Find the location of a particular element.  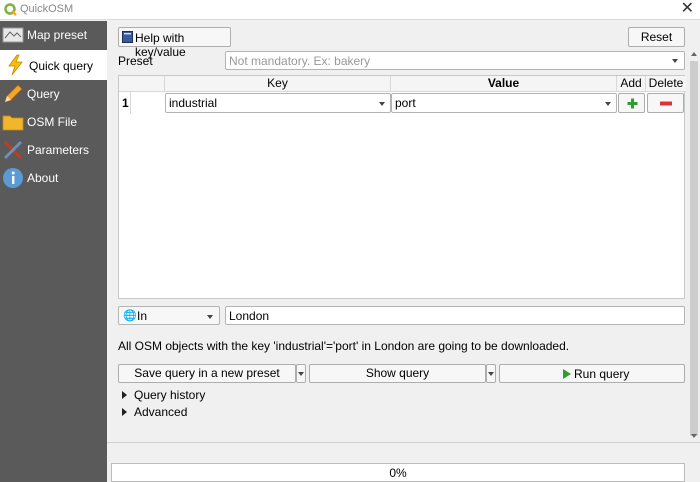

row-divider is located at coordinates (130, 103).